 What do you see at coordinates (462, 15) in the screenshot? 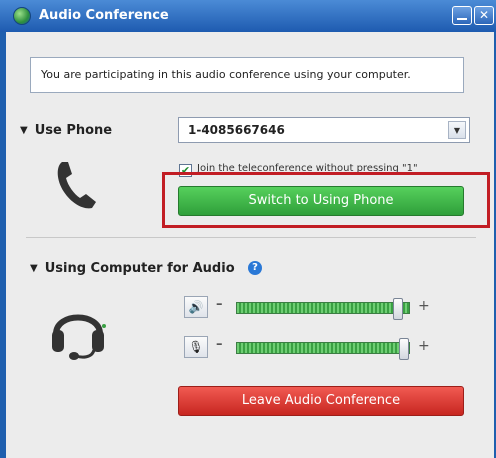
I see `minimize-button` at bounding box center [462, 15].